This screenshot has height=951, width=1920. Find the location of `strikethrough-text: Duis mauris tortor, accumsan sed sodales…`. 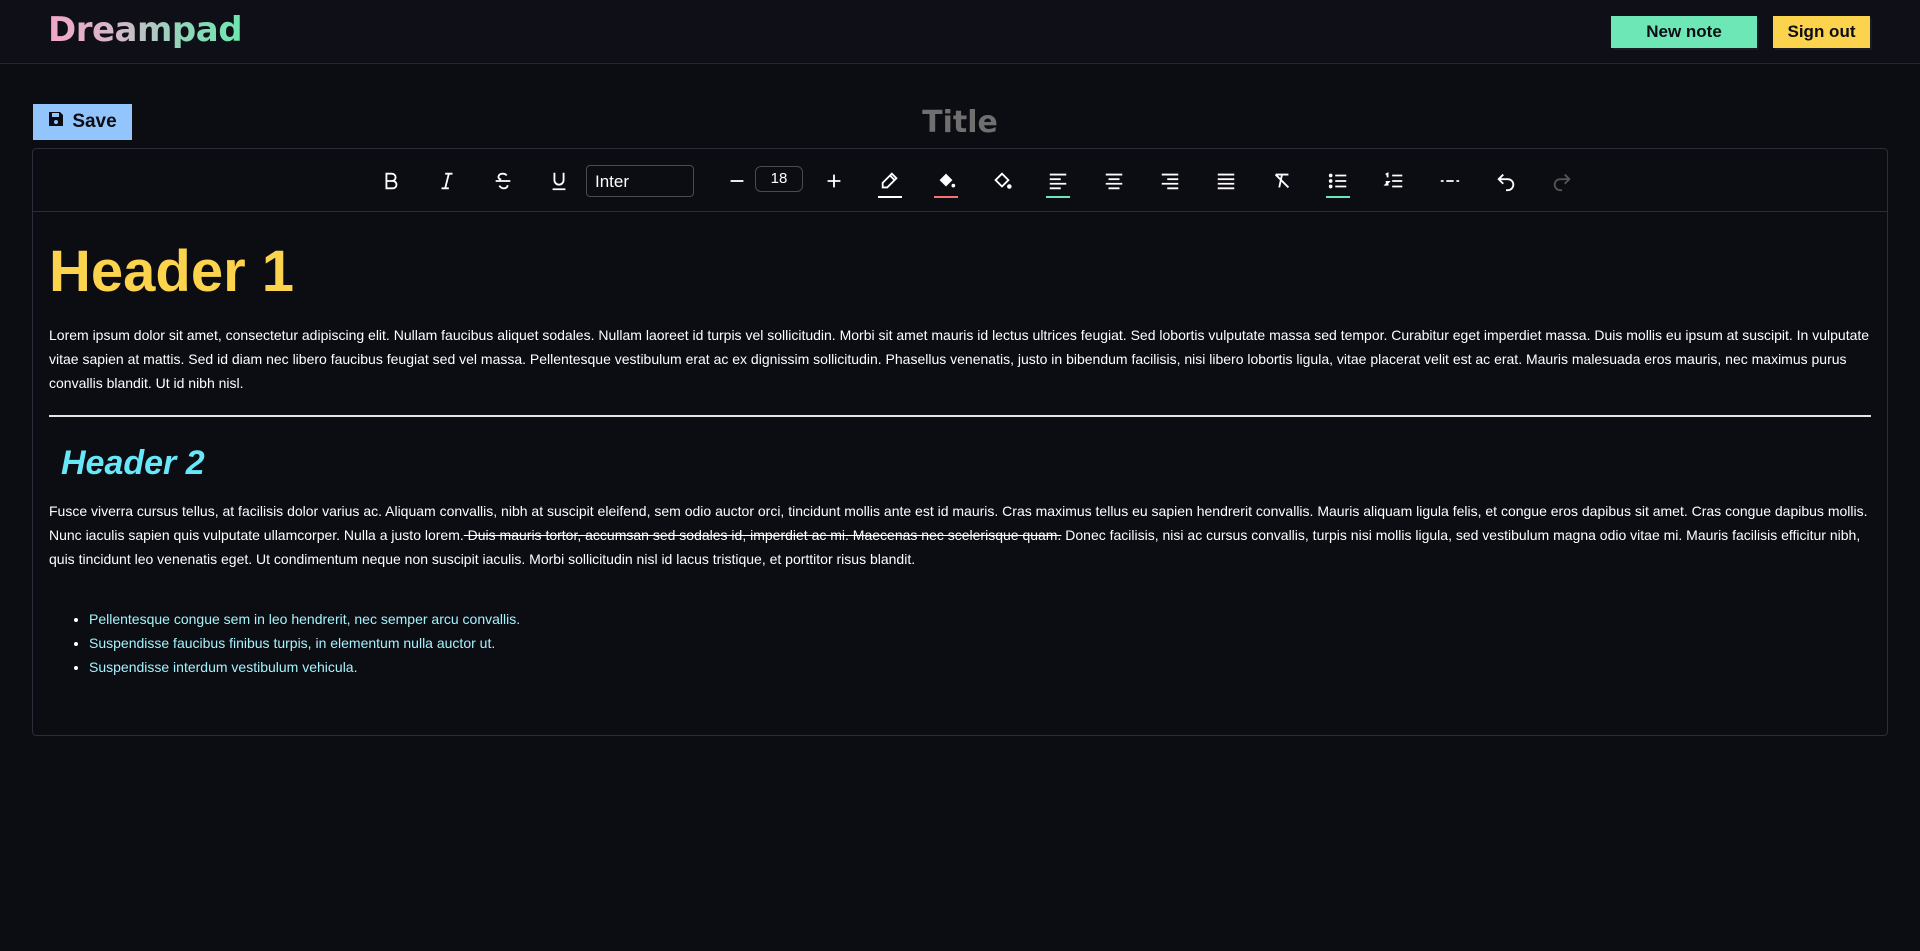

strikethrough-text: Duis mauris tortor, accumsan sed sodales… is located at coordinates (762, 535).